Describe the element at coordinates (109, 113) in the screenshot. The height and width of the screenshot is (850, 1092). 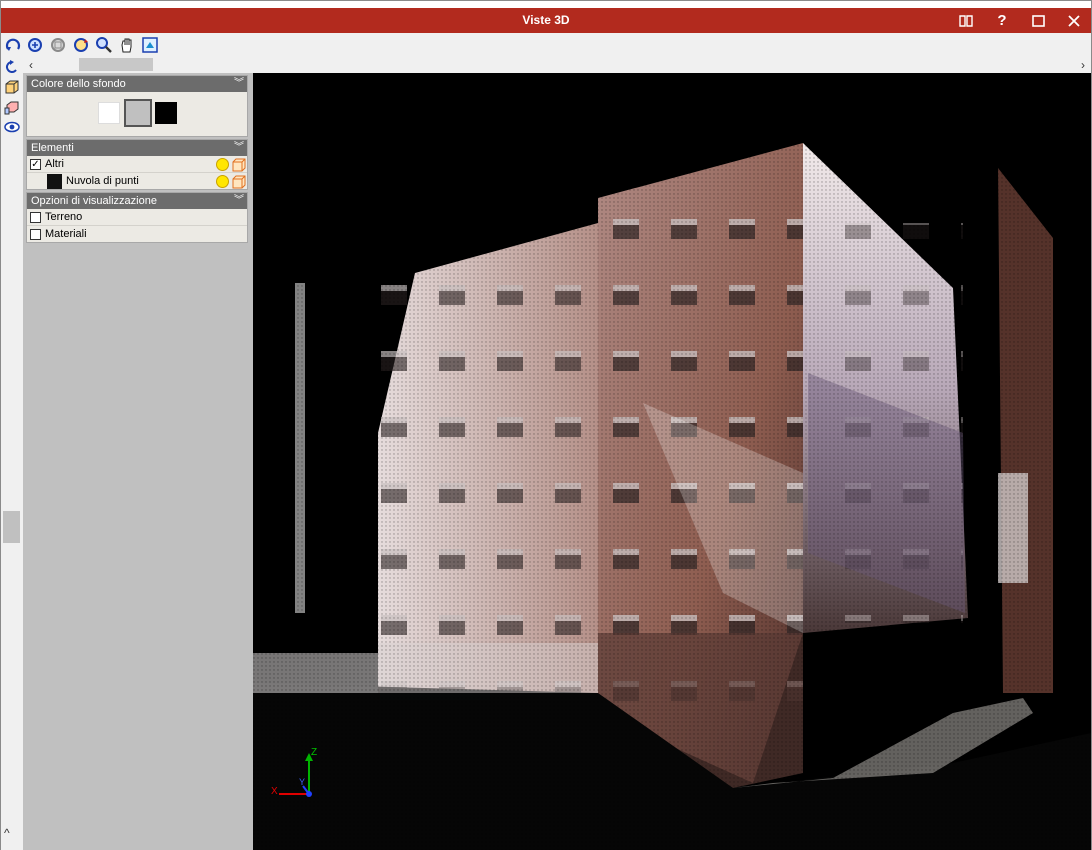
I see `swatch-white` at that location.